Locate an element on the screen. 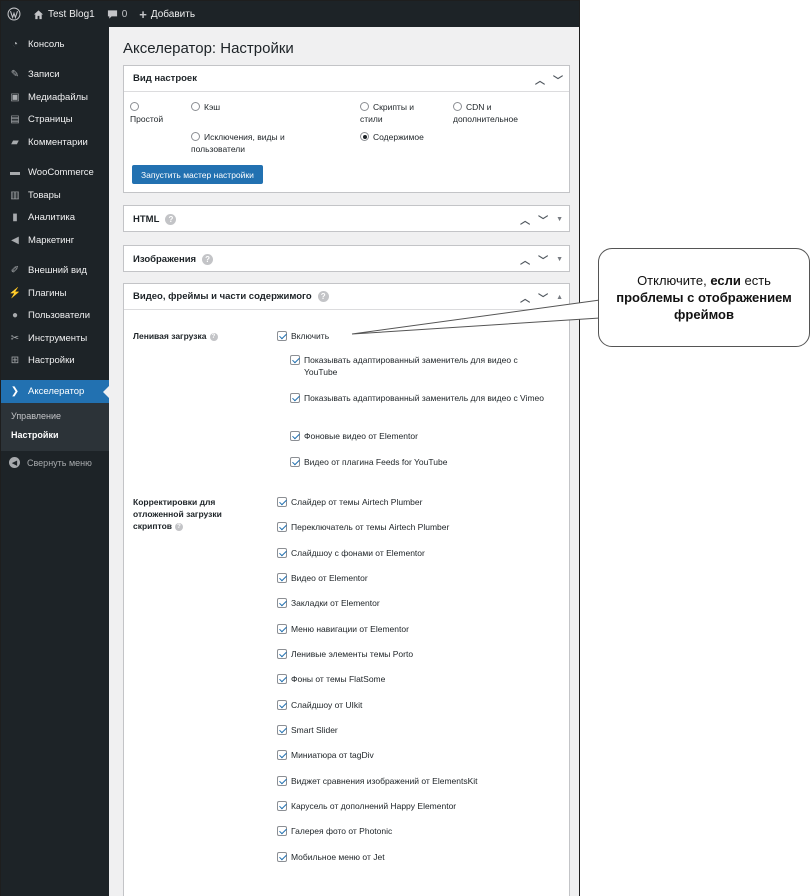  fix-option: Фоны от темы FlatSome is located at coordinates (331, 679).